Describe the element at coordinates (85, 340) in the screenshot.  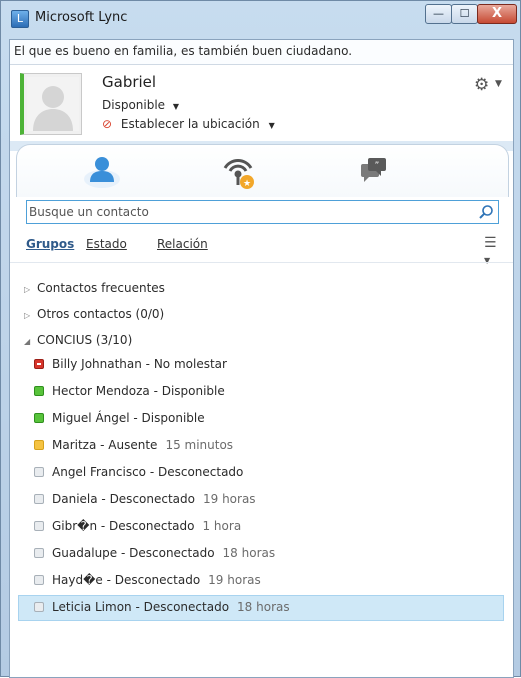
I see `group-label: CONCIUS (3/10)` at that location.